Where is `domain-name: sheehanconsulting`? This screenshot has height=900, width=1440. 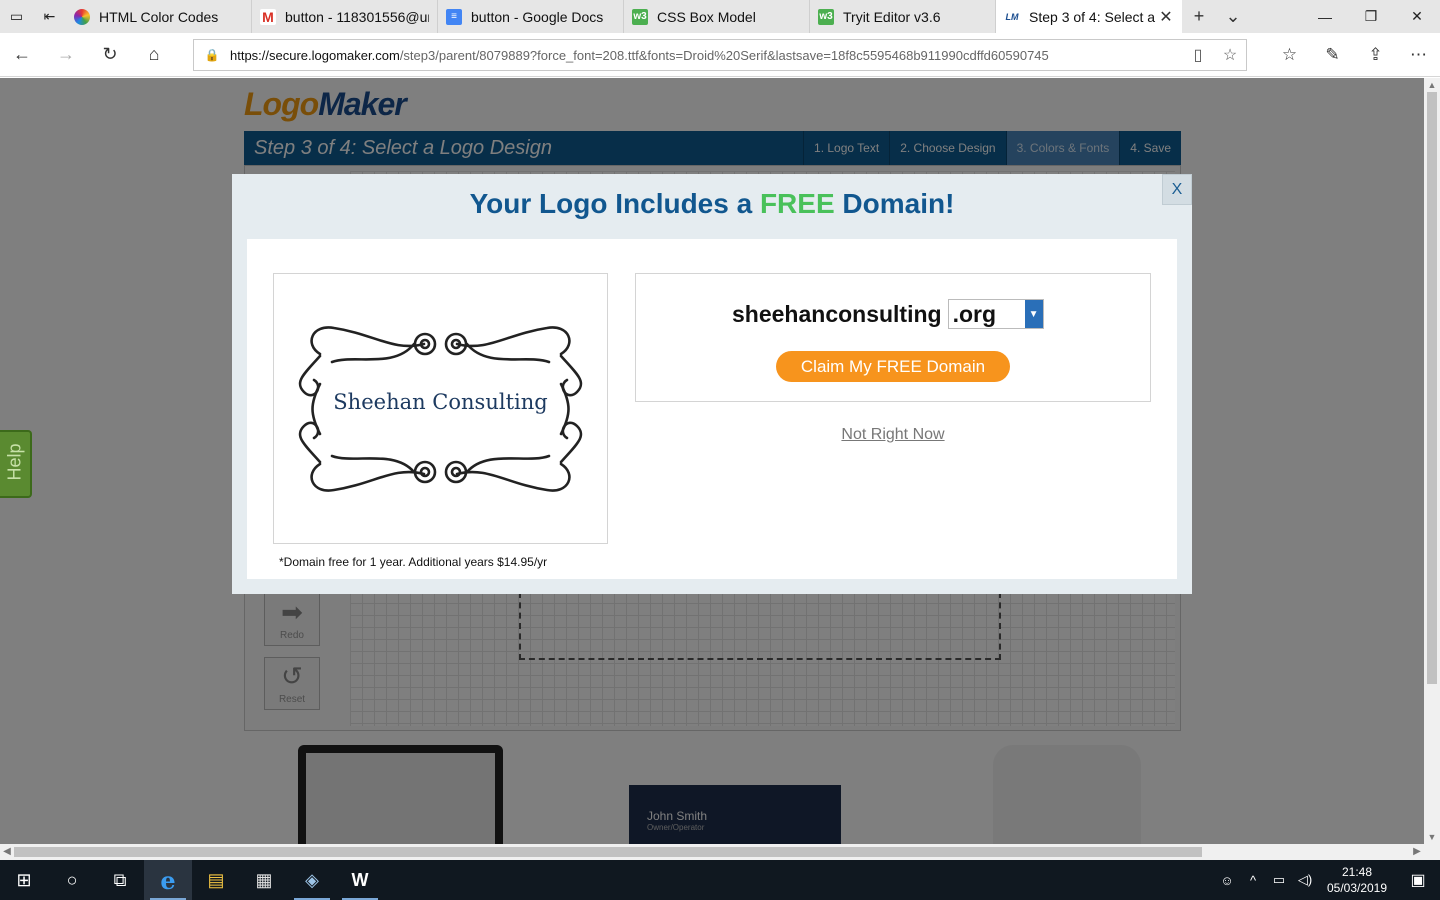
domain-name: sheehanconsulting is located at coordinates (837, 313).